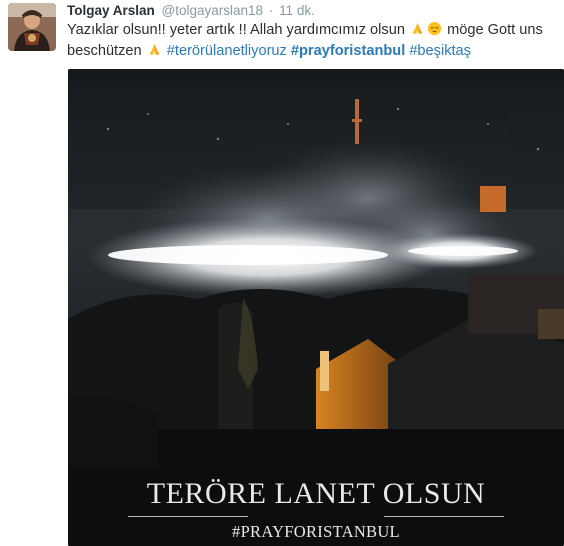 The width and height of the screenshot is (564, 546). Describe the element at coordinates (188, 516) in the screenshot. I see `caption-divider-left` at that location.